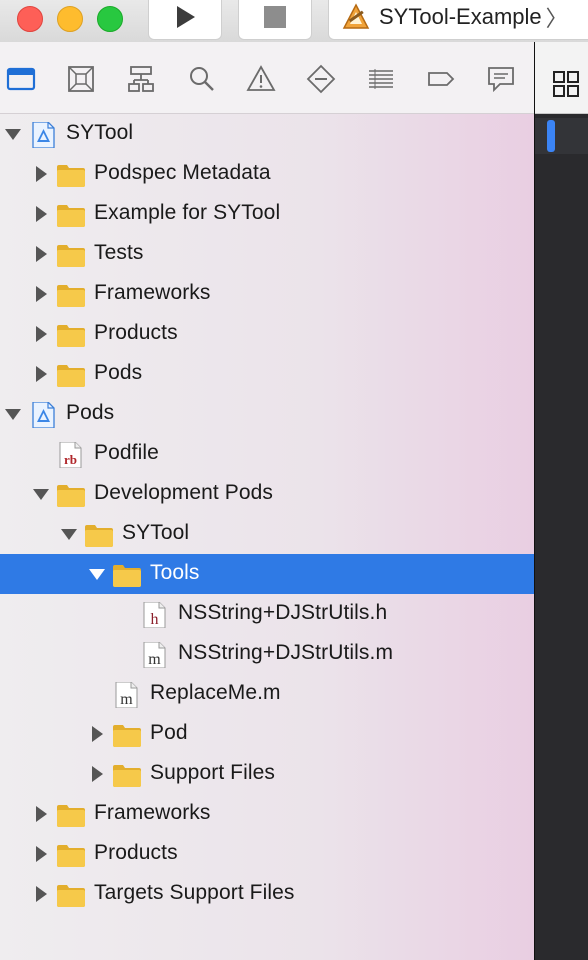  I want to click on grid-icon, so click(566, 84).